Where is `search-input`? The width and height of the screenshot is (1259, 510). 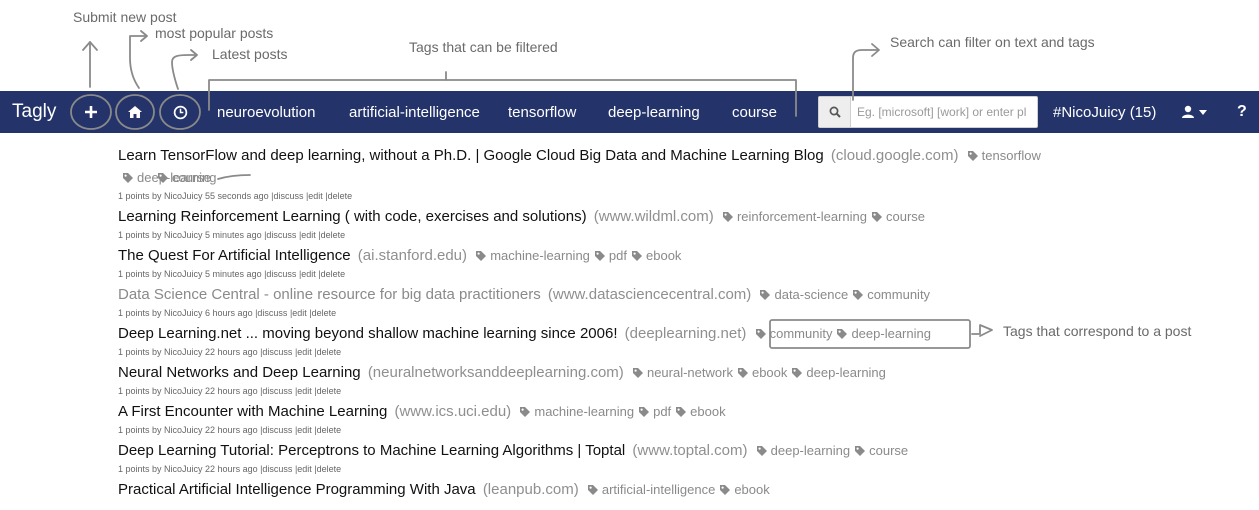 search-input is located at coordinates (944, 112).